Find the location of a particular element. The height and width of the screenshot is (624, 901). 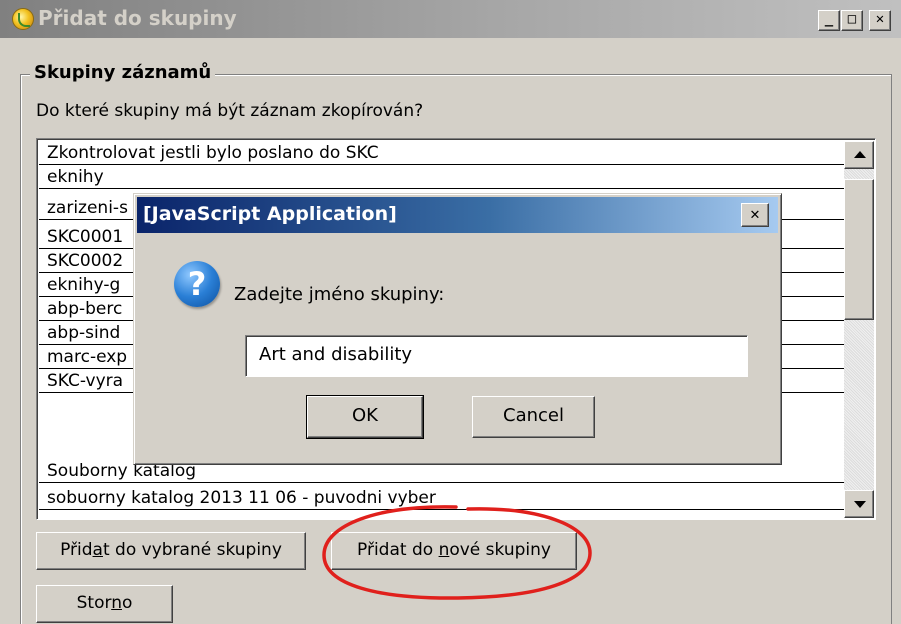

question-icon: ? is located at coordinates (197, 284).